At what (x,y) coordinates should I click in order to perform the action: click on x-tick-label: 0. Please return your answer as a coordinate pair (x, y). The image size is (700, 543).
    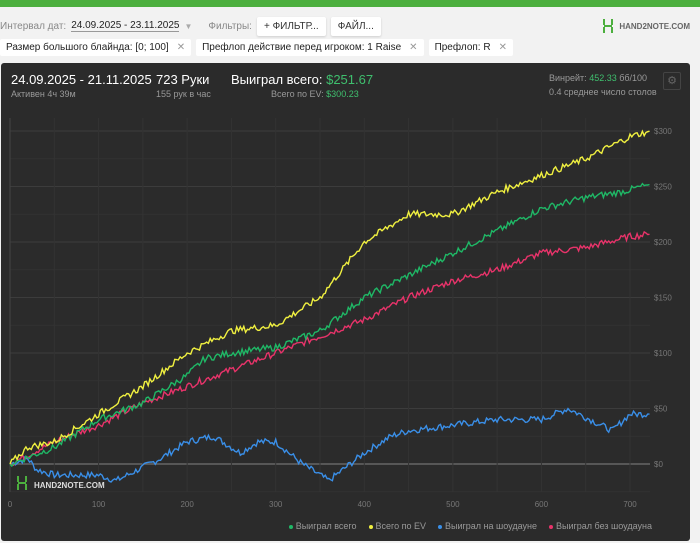
    Looking at the image, I should click on (10, 504).